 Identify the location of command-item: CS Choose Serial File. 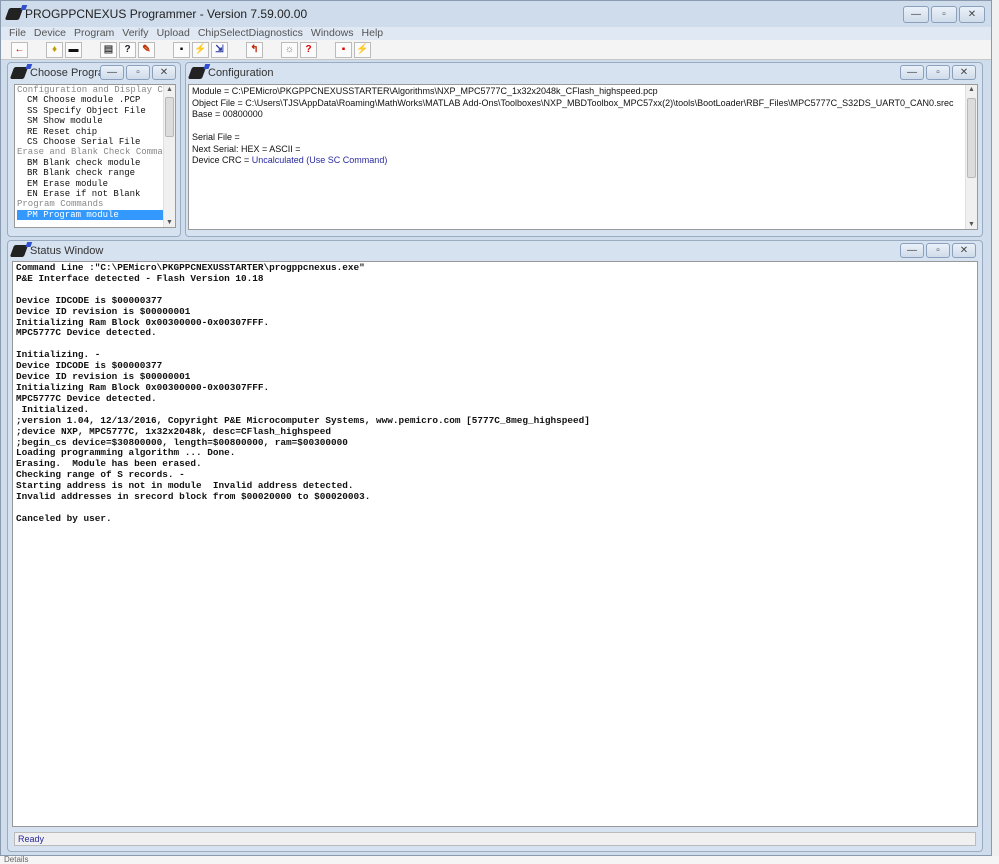
(96, 142).